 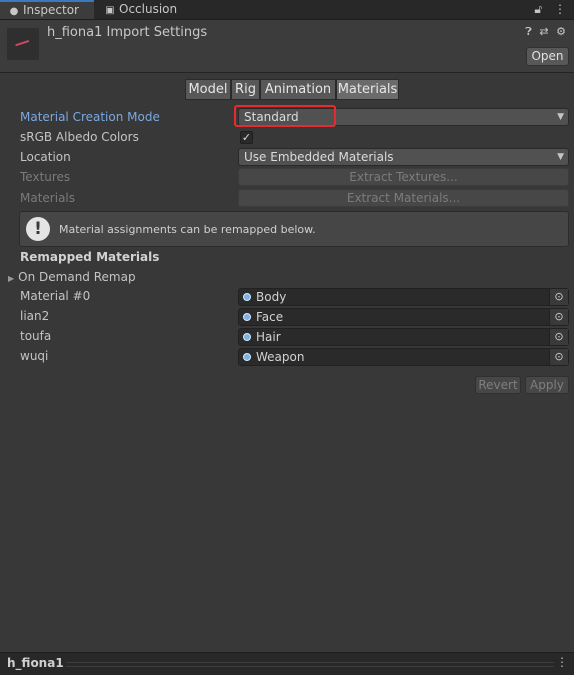 I want to click on tab-rig: Rig, so click(x=245, y=89).